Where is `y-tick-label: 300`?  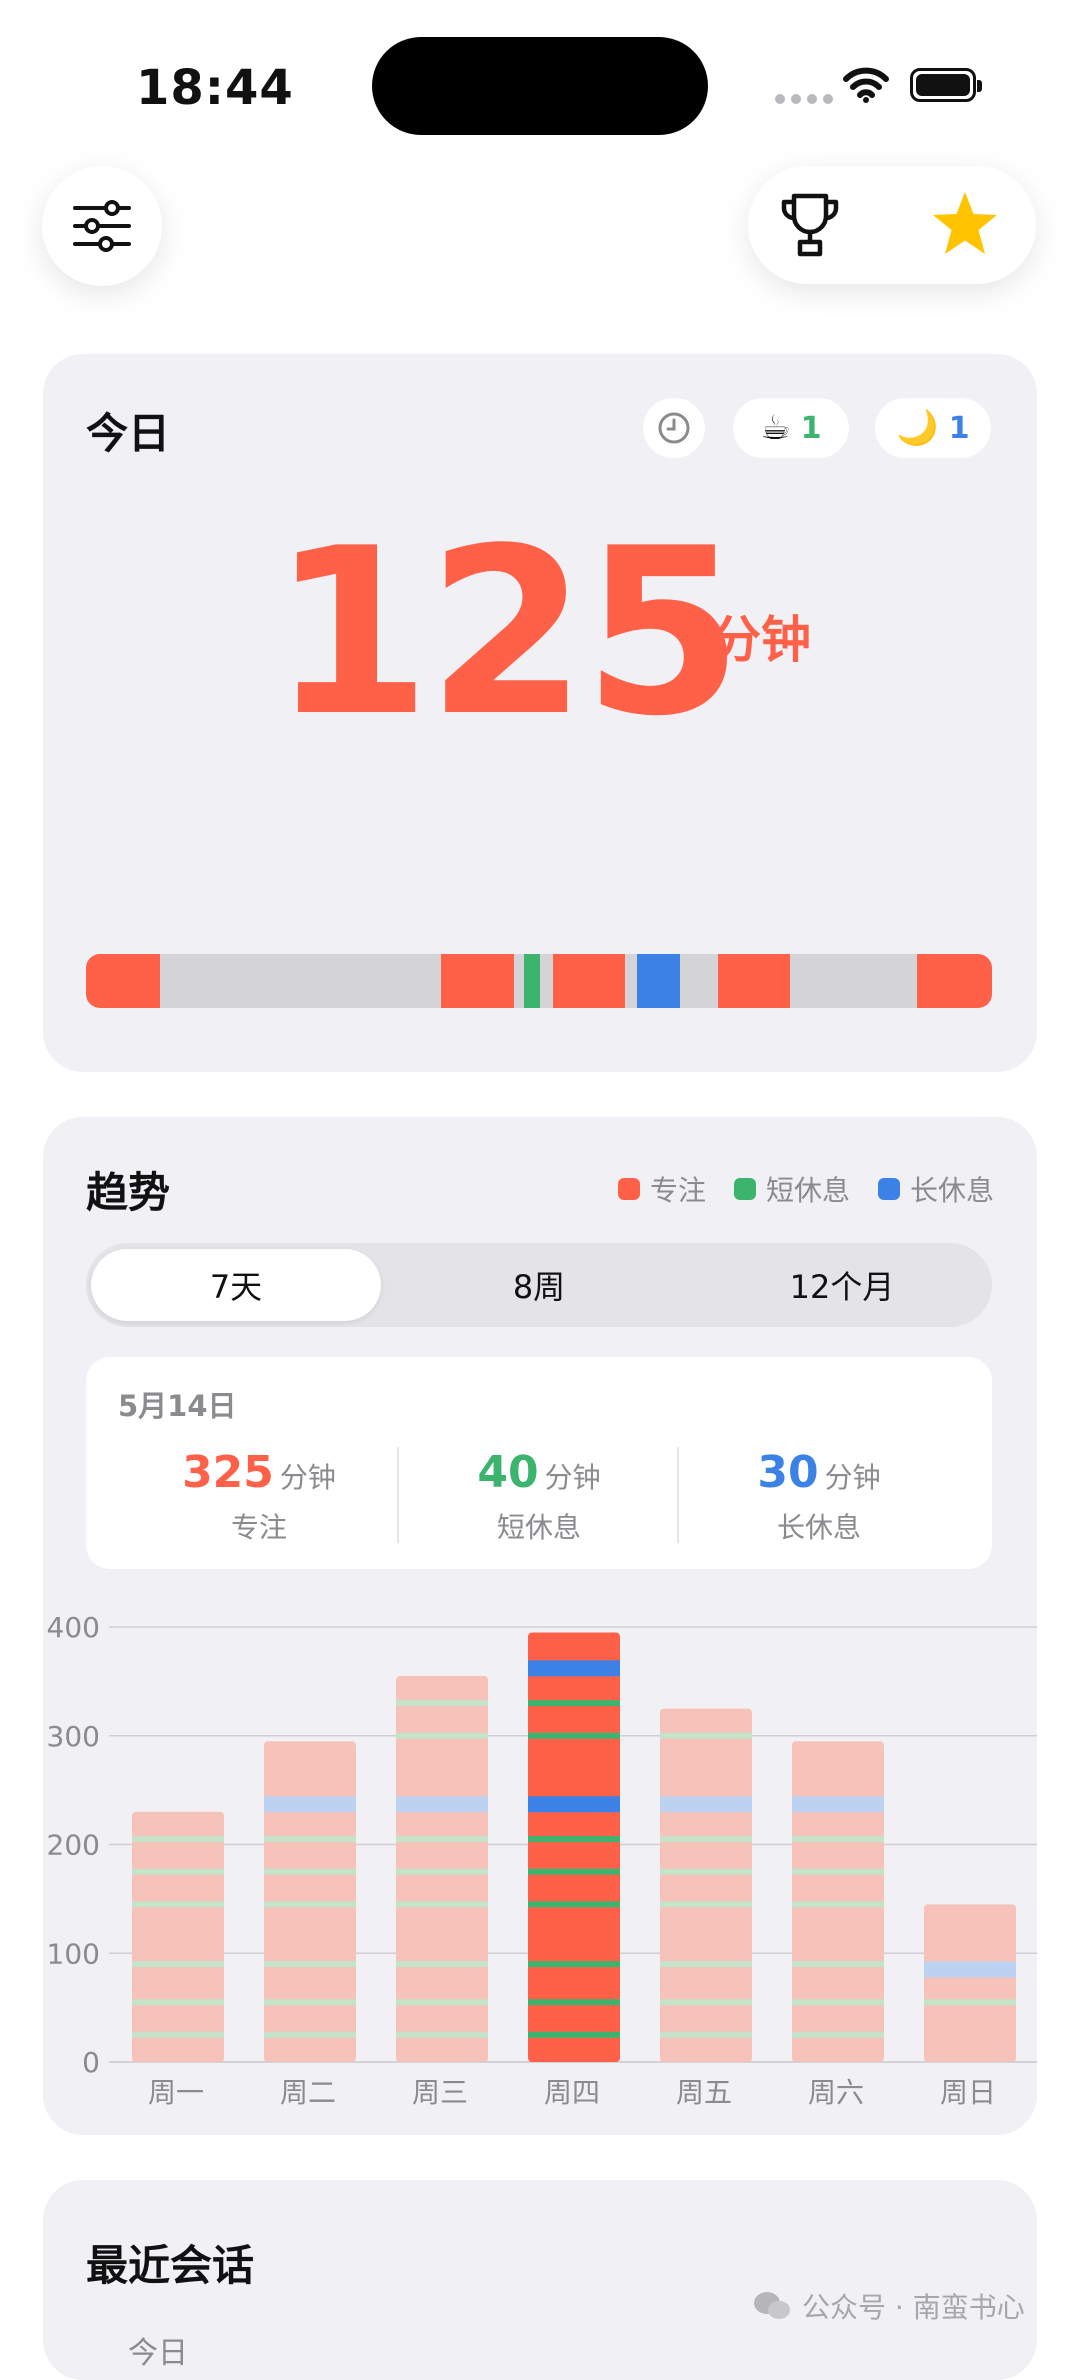 y-tick-label: 300 is located at coordinates (73, 1736).